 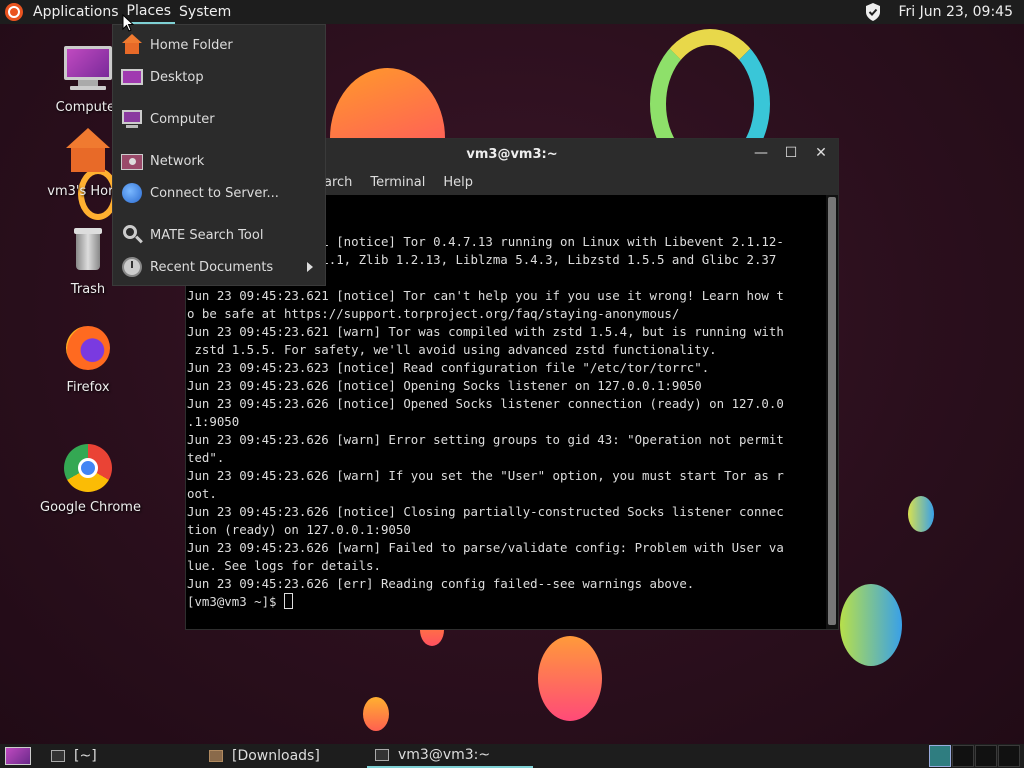 What do you see at coordinates (88, 350) in the screenshot?
I see `firefox-icon` at bounding box center [88, 350].